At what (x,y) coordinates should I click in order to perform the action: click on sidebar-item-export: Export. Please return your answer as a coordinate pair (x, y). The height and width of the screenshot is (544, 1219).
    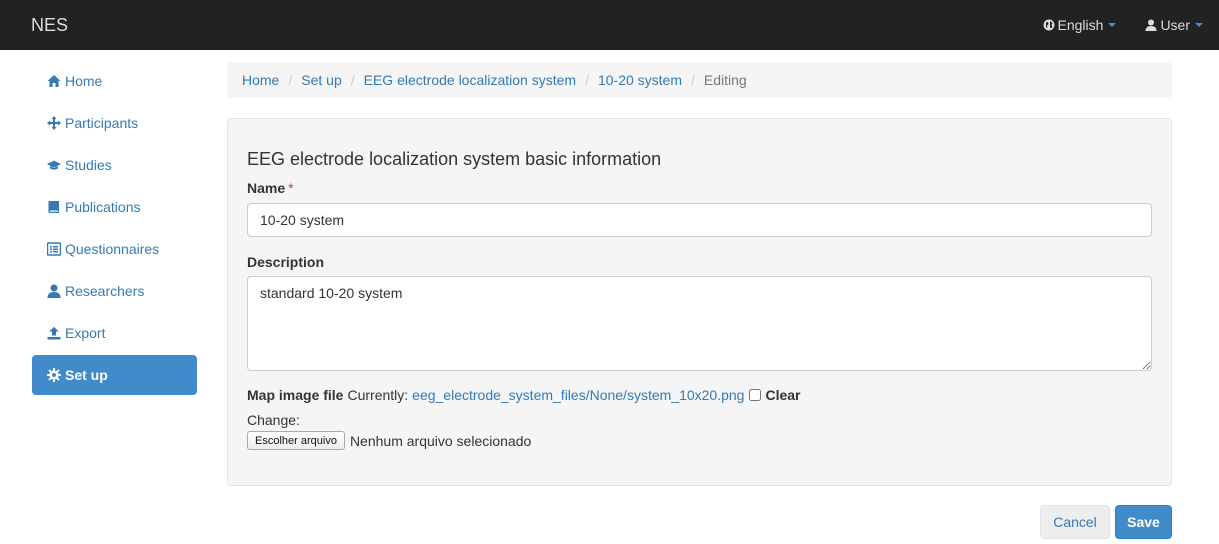
    Looking at the image, I should click on (114, 333).